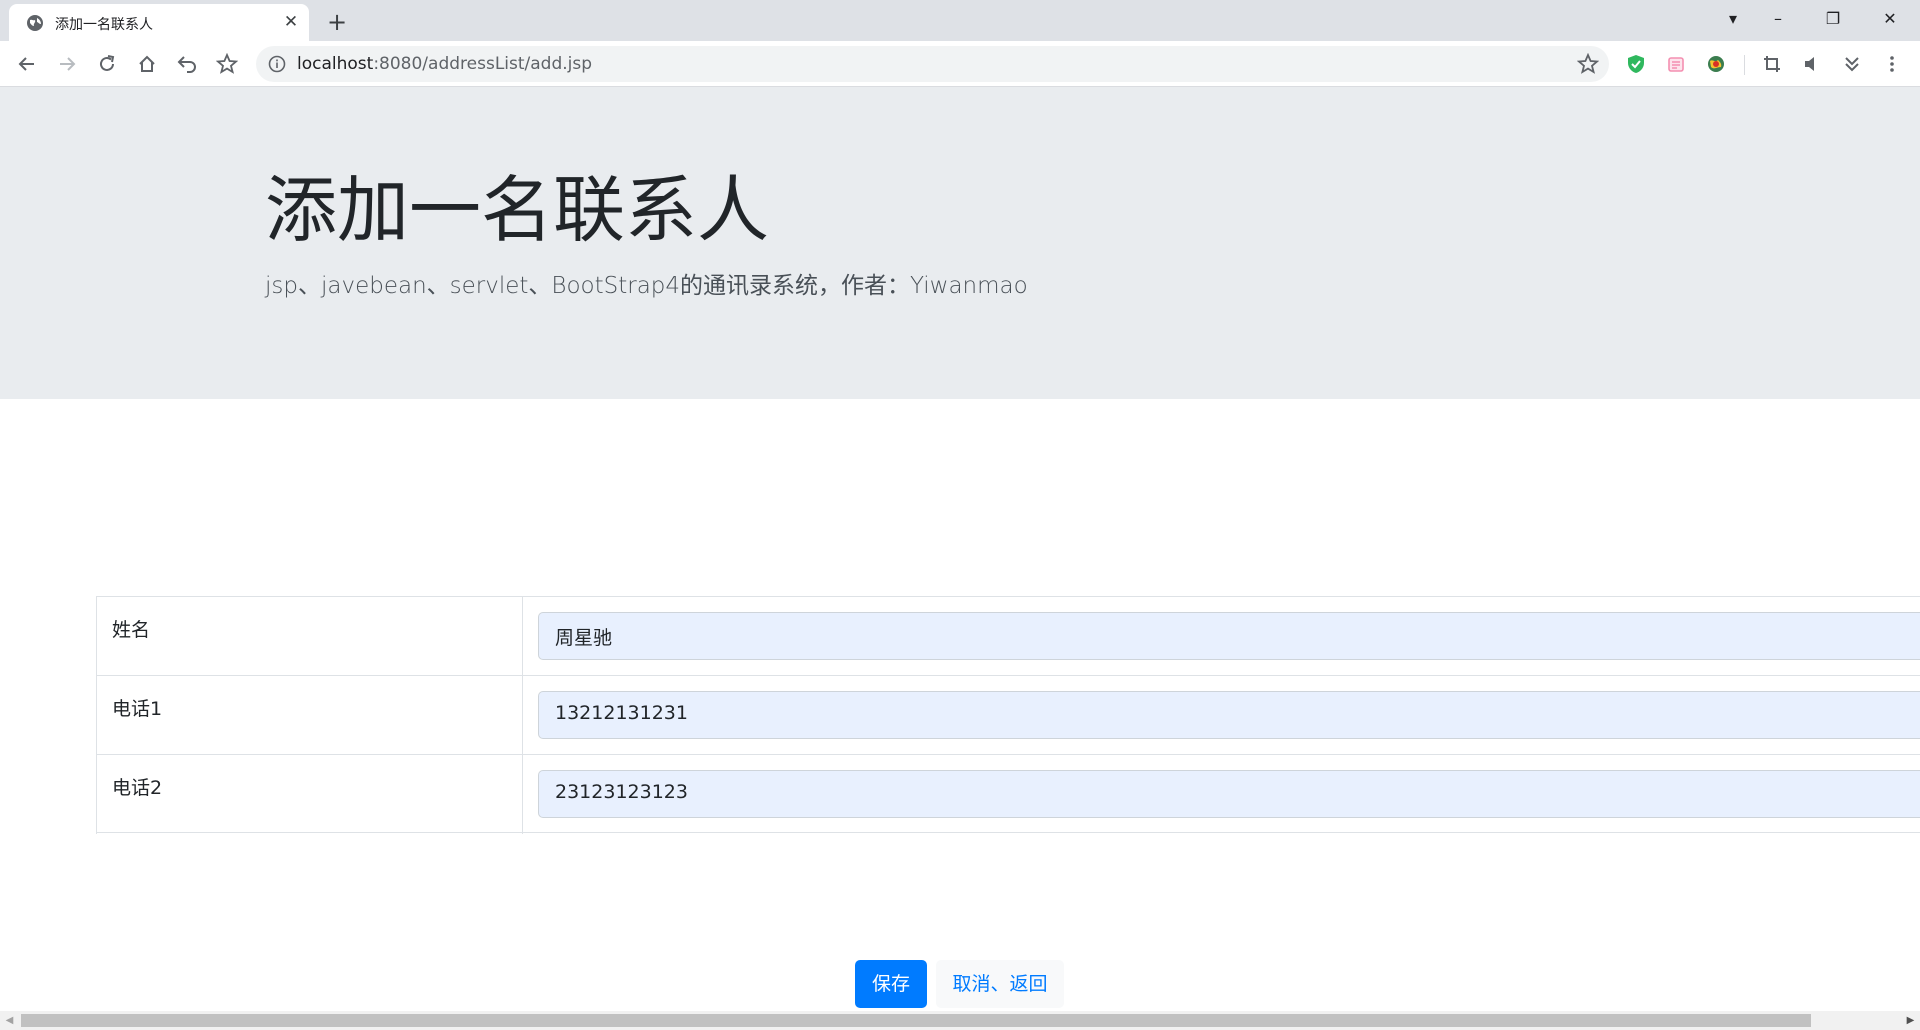 The width and height of the screenshot is (1920, 1030). What do you see at coordinates (1890, 19) in the screenshot?
I see `close-window-button: ✕` at bounding box center [1890, 19].